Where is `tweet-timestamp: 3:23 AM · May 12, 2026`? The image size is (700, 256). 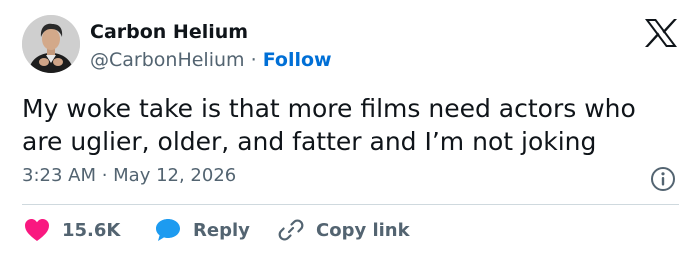 tweet-timestamp: 3:23 AM · May 12, 2026 is located at coordinates (129, 175).